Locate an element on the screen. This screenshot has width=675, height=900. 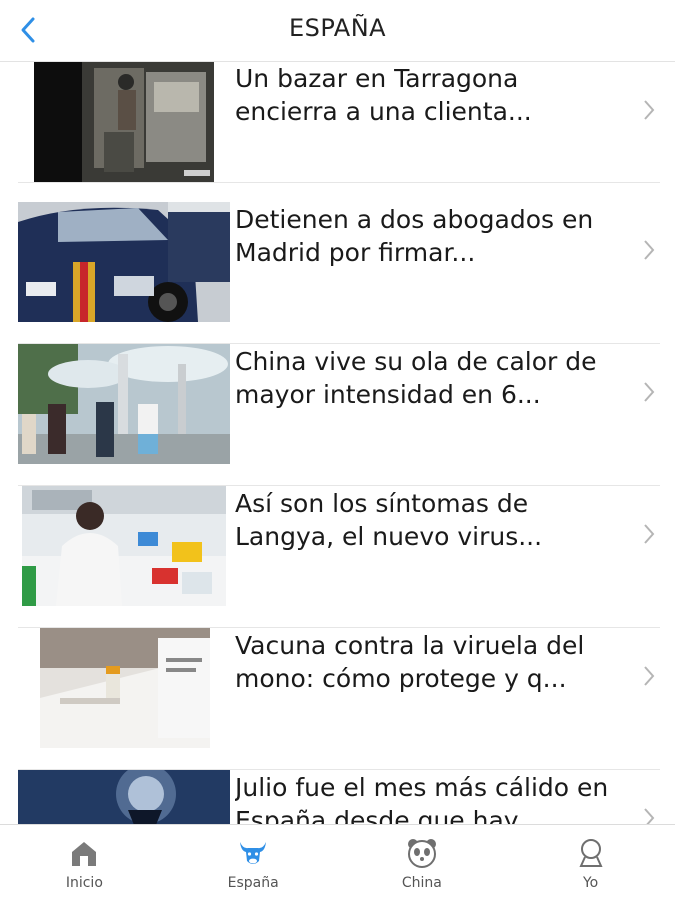
tab-china: China is located at coordinates (422, 862).